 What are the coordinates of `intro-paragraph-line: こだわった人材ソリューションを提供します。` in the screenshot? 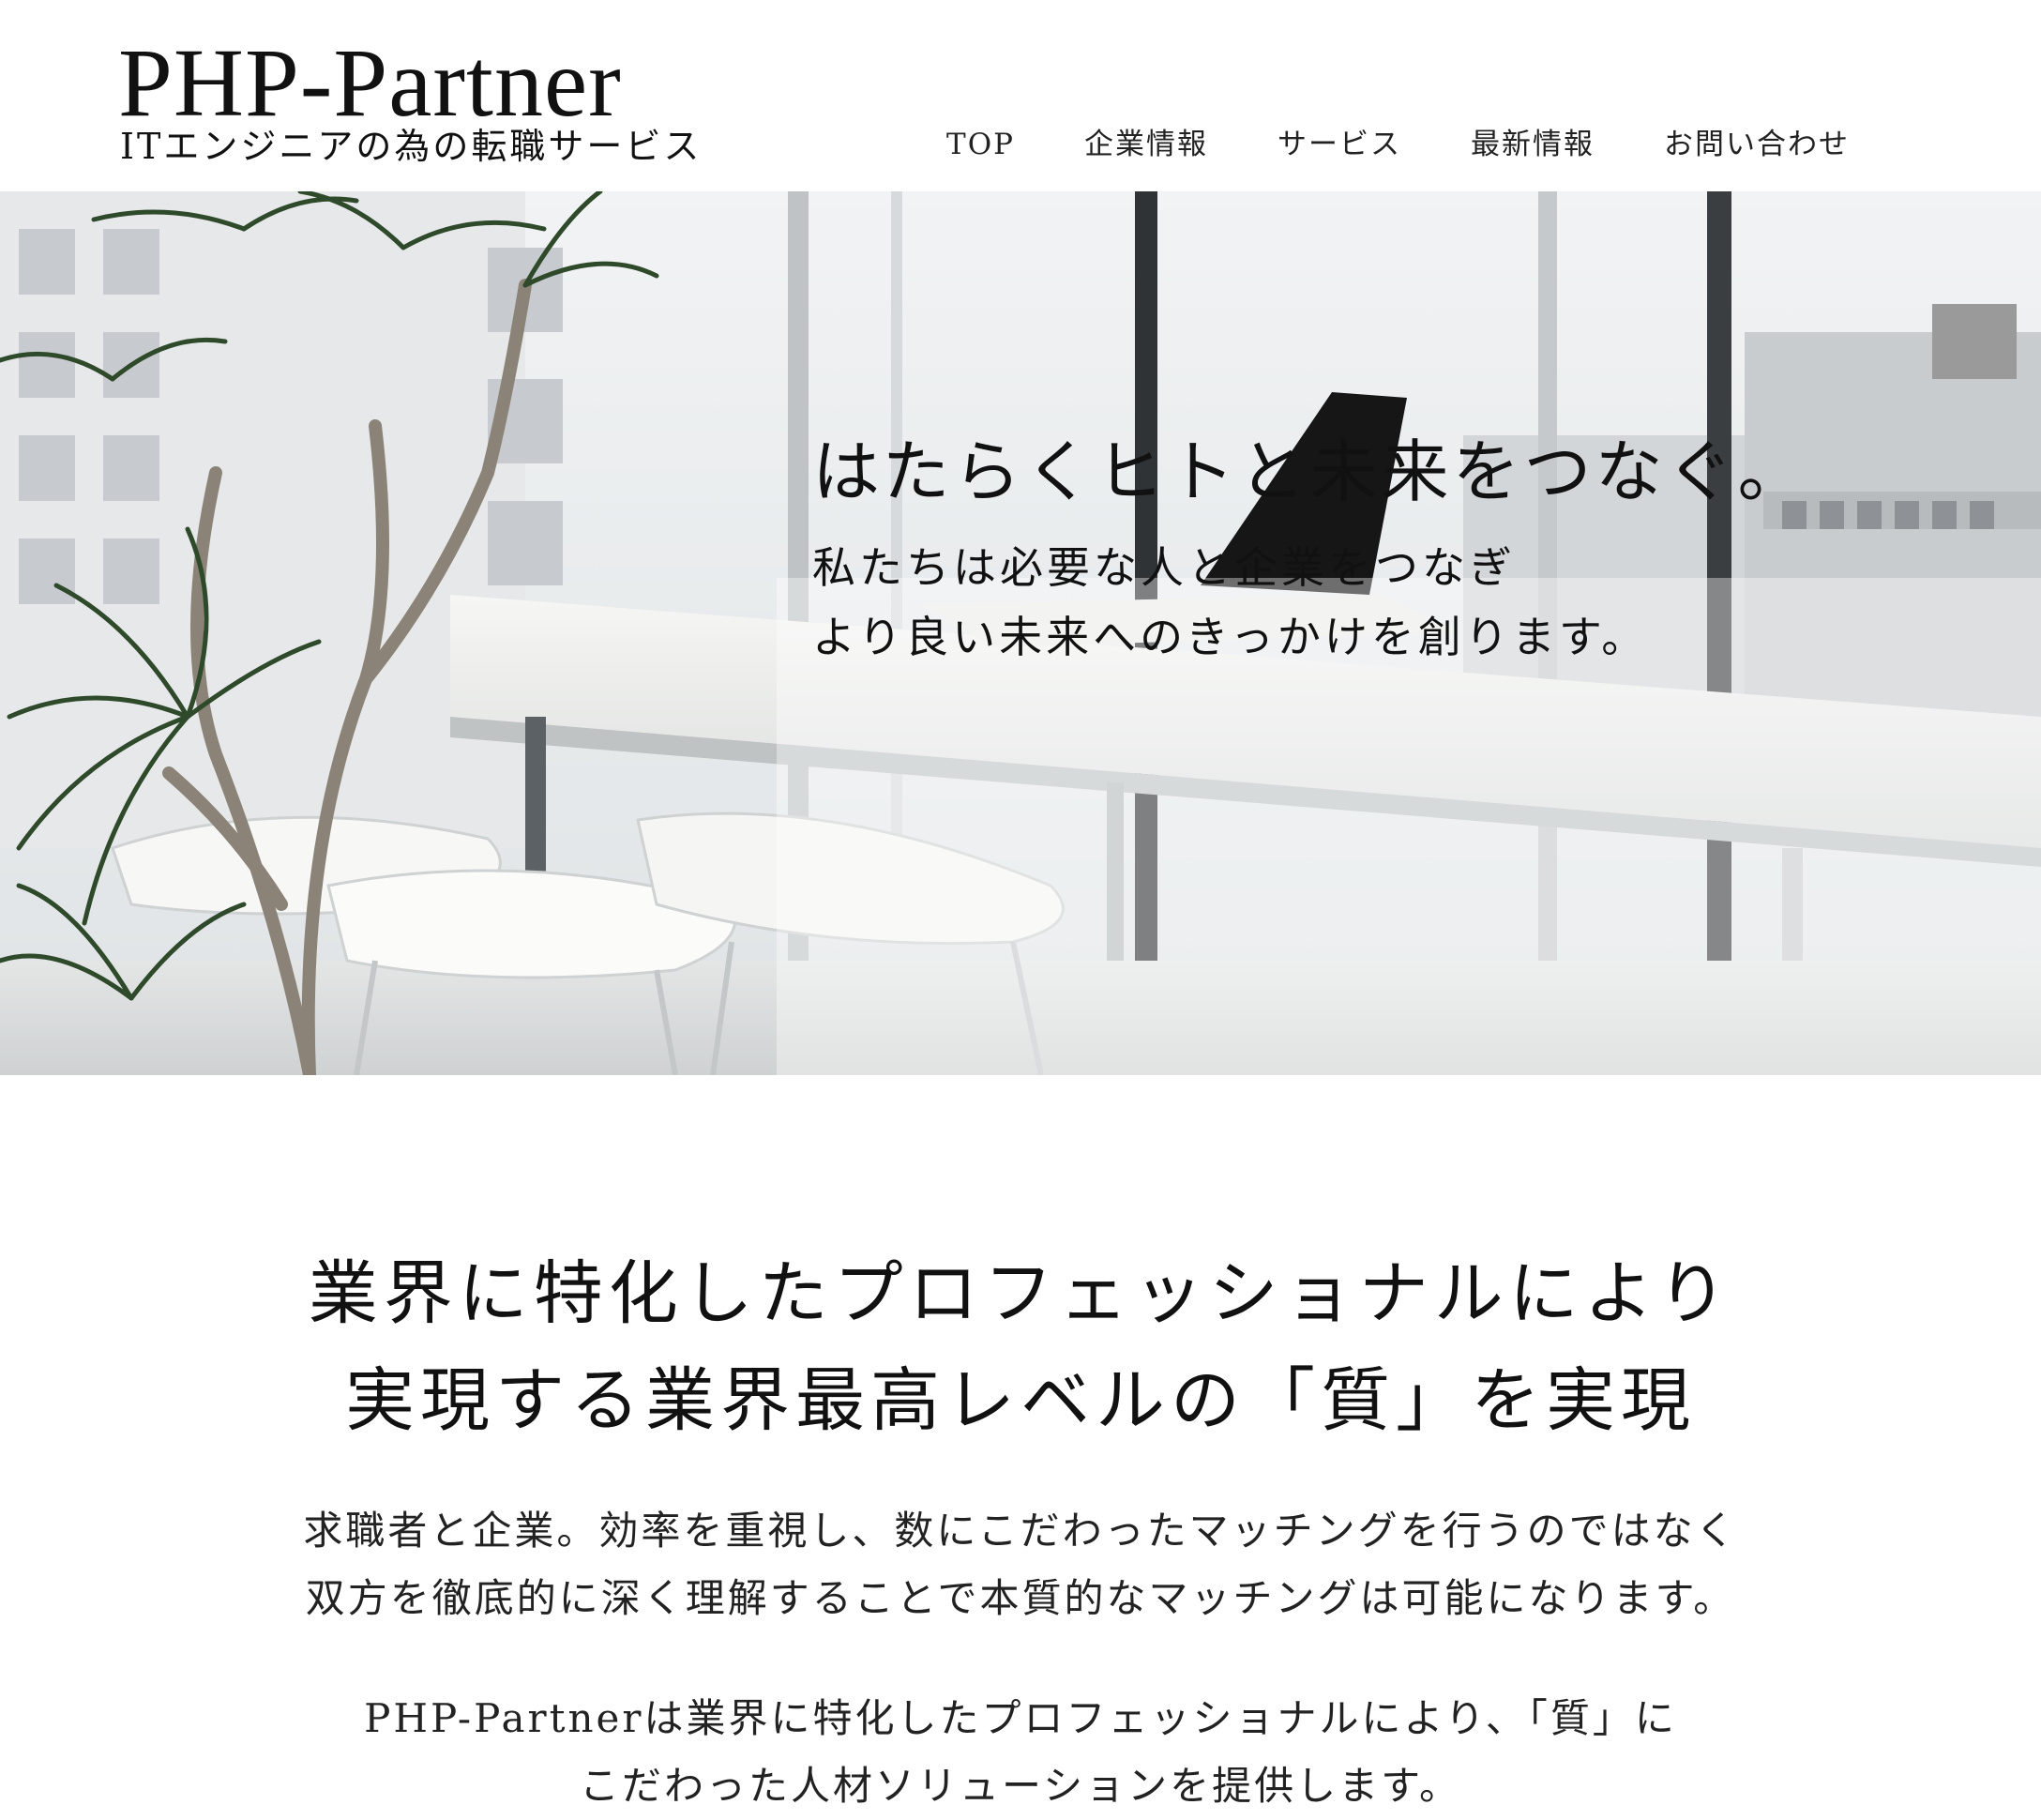 It's located at (1020, 1786).